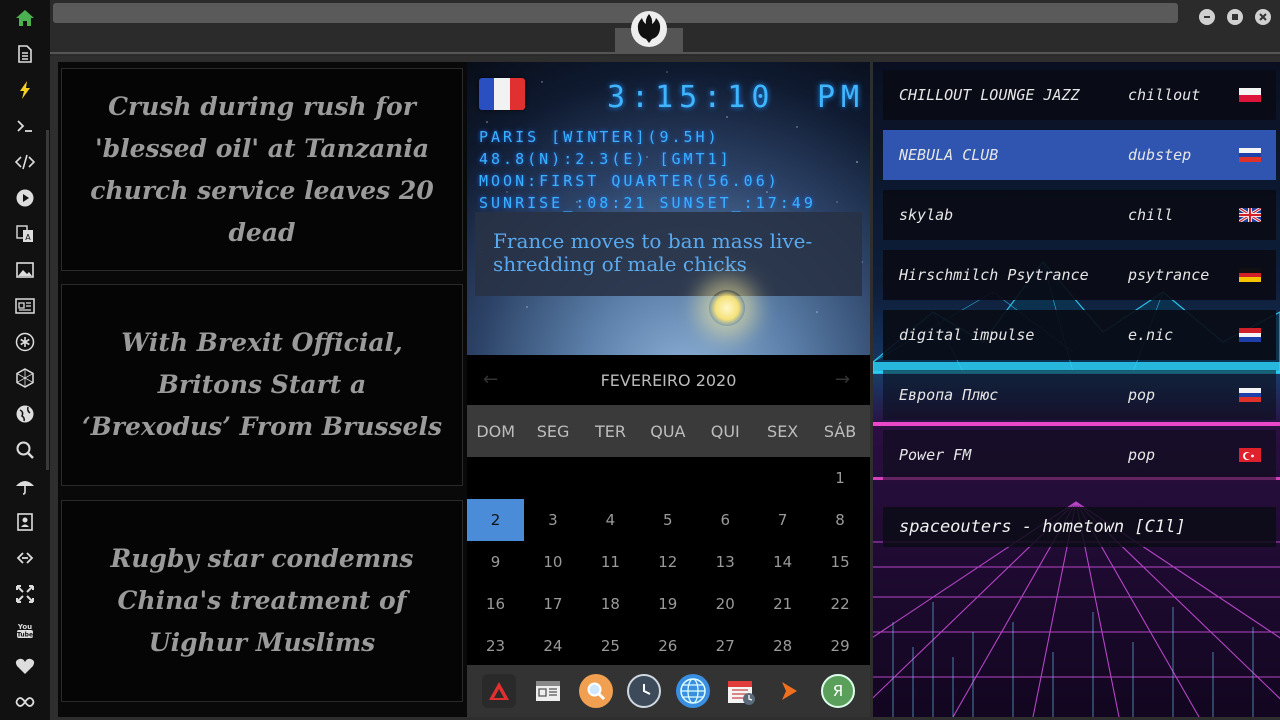  Describe the element at coordinates (842, 379) in the screenshot. I see `next-month-button: →` at that location.